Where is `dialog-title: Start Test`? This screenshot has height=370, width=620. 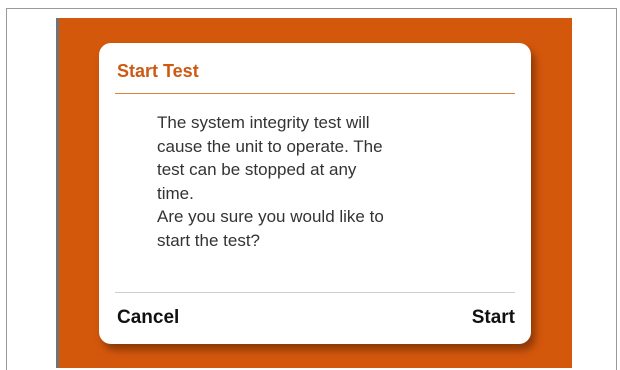 dialog-title: Start Test is located at coordinates (158, 71).